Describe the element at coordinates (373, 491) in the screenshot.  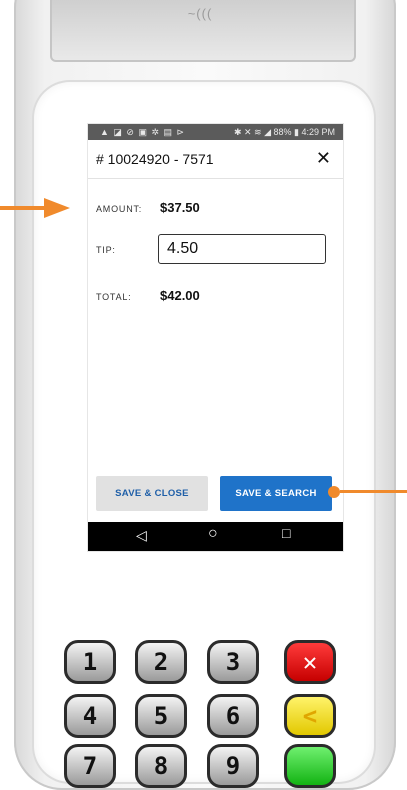
I see `annotation-pointer-line` at that location.